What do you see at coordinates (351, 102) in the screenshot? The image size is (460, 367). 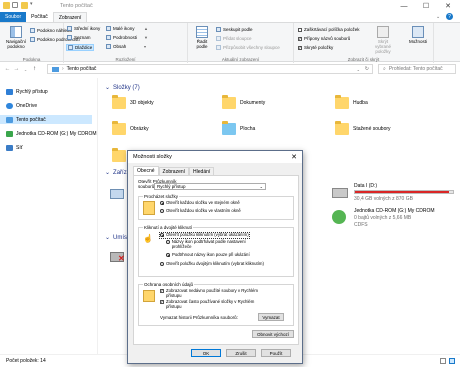 I see `folder-music: Hudba` at bounding box center [351, 102].